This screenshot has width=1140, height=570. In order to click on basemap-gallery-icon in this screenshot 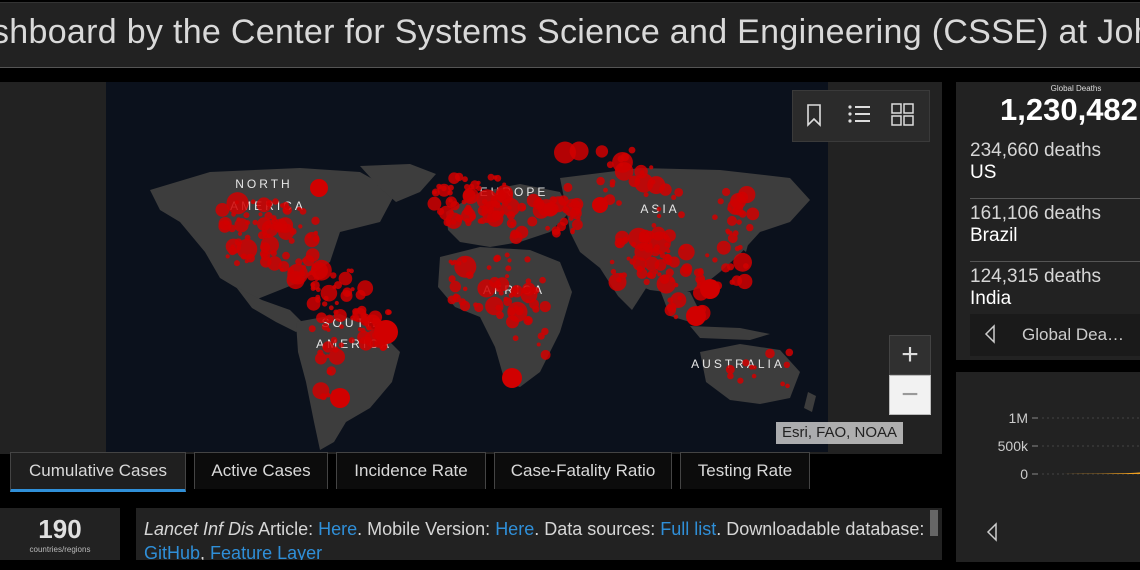, I will do `click(903, 115)`.